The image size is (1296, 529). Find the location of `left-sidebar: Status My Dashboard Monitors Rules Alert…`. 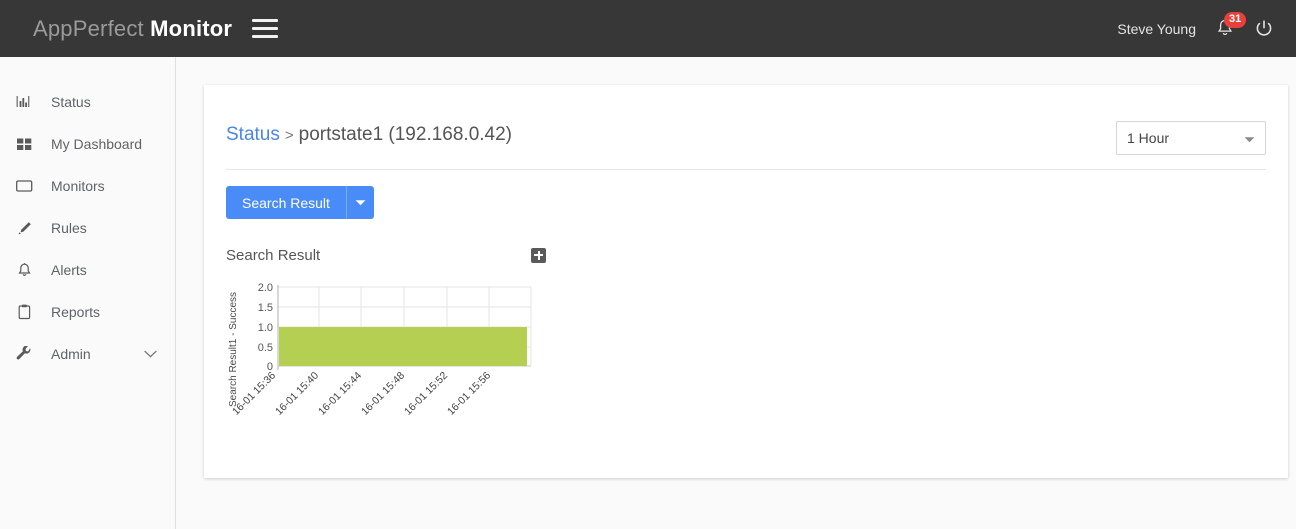

left-sidebar: Status My Dashboard Monitors Rules Alert… is located at coordinates (88, 293).